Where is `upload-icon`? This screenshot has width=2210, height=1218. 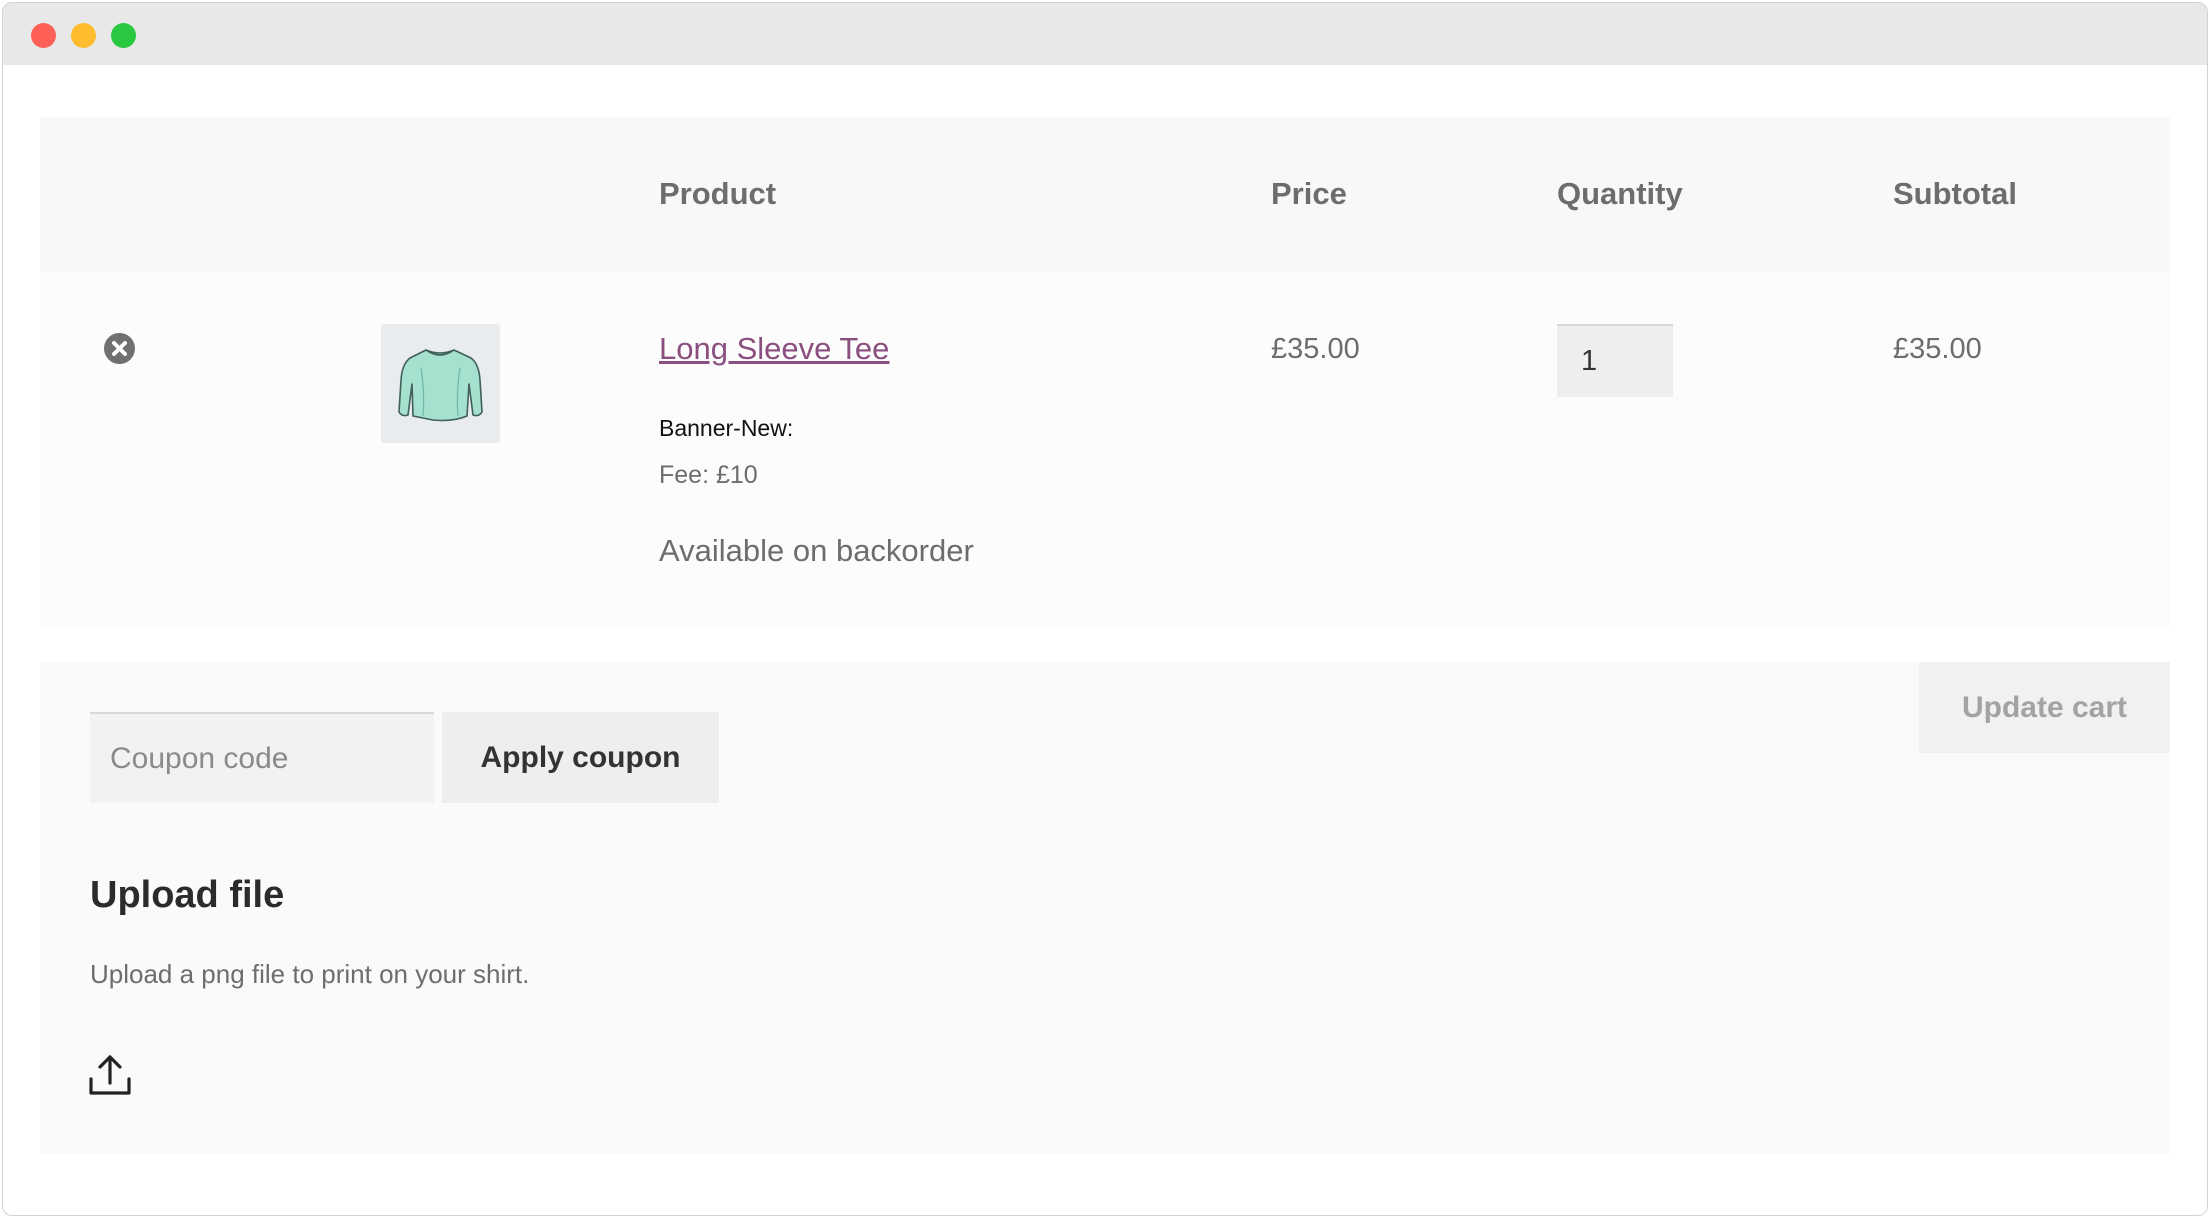 upload-icon is located at coordinates (110, 1075).